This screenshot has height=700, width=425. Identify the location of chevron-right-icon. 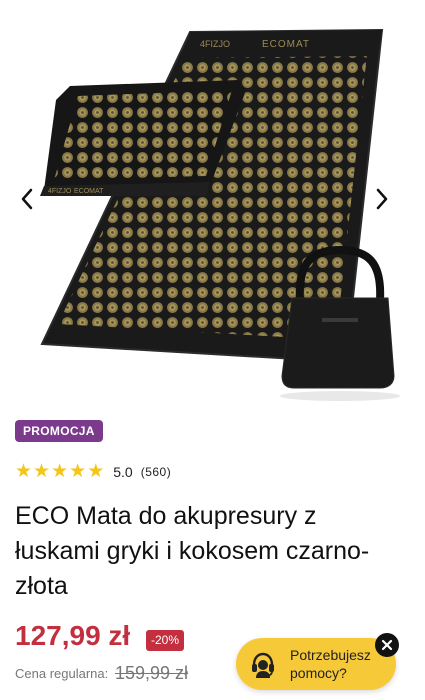
(382, 199).